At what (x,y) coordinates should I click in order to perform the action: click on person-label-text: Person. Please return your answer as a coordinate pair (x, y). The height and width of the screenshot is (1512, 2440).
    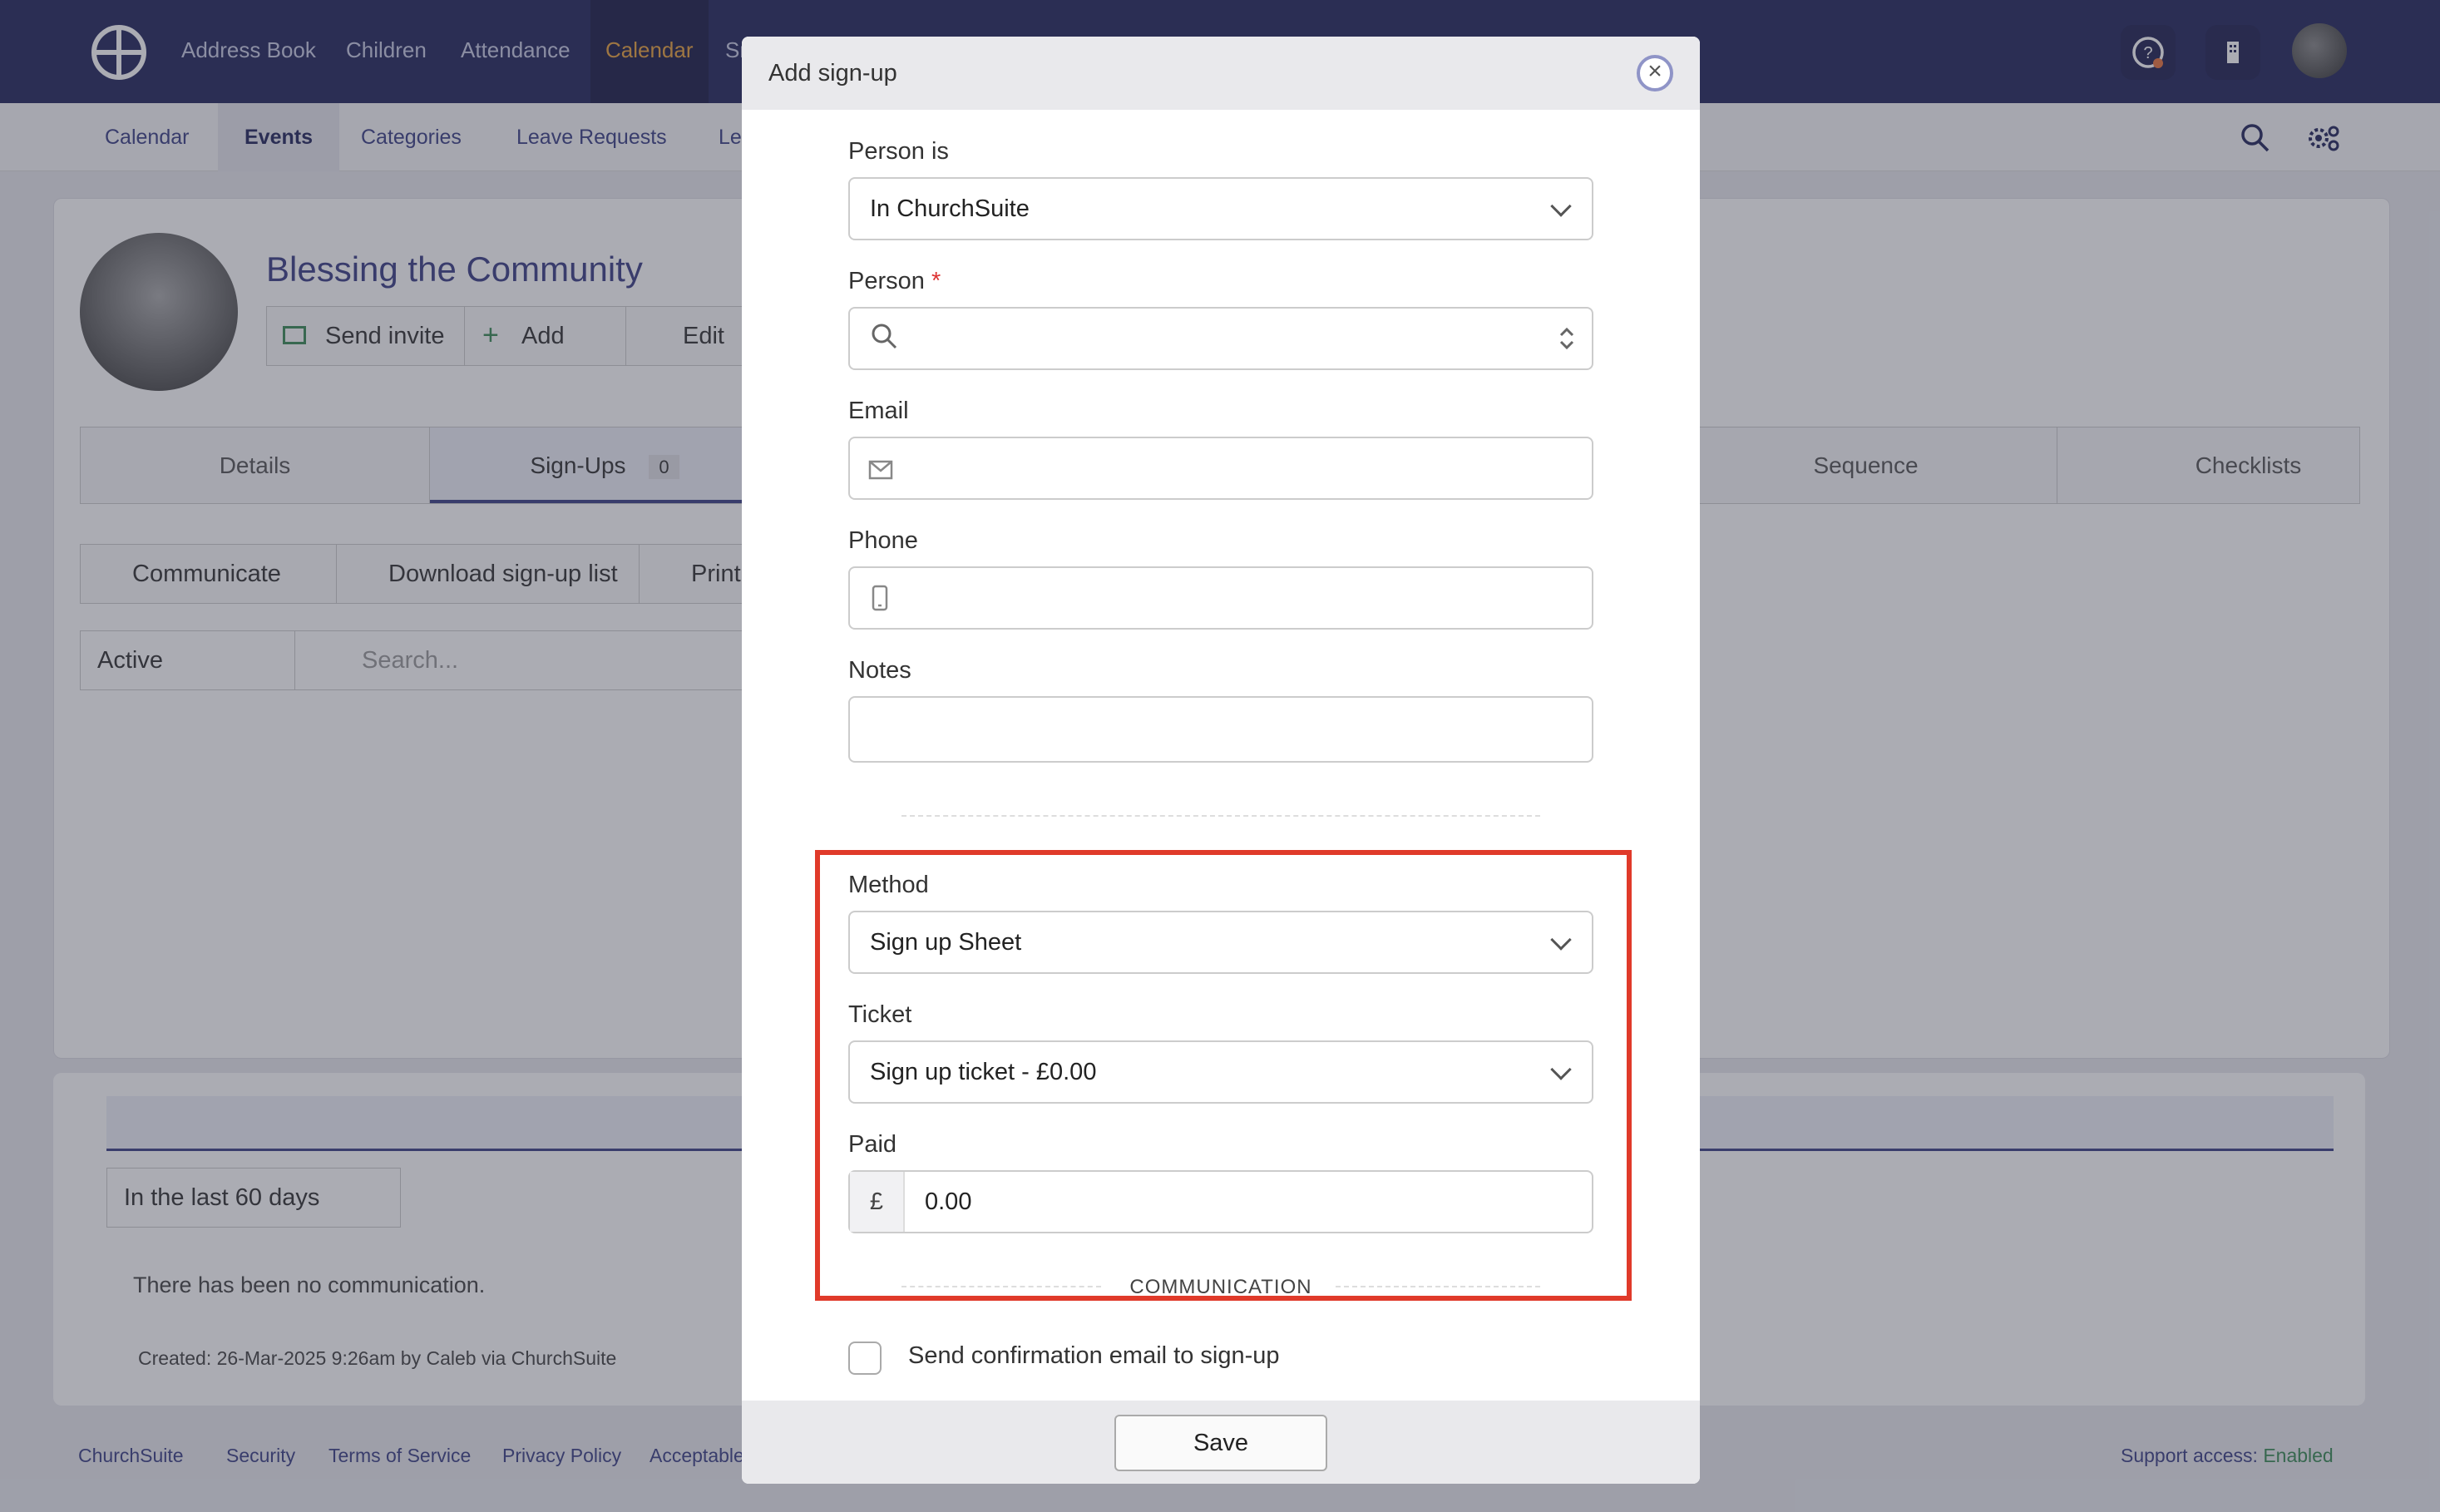
    Looking at the image, I should click on (886, 281).